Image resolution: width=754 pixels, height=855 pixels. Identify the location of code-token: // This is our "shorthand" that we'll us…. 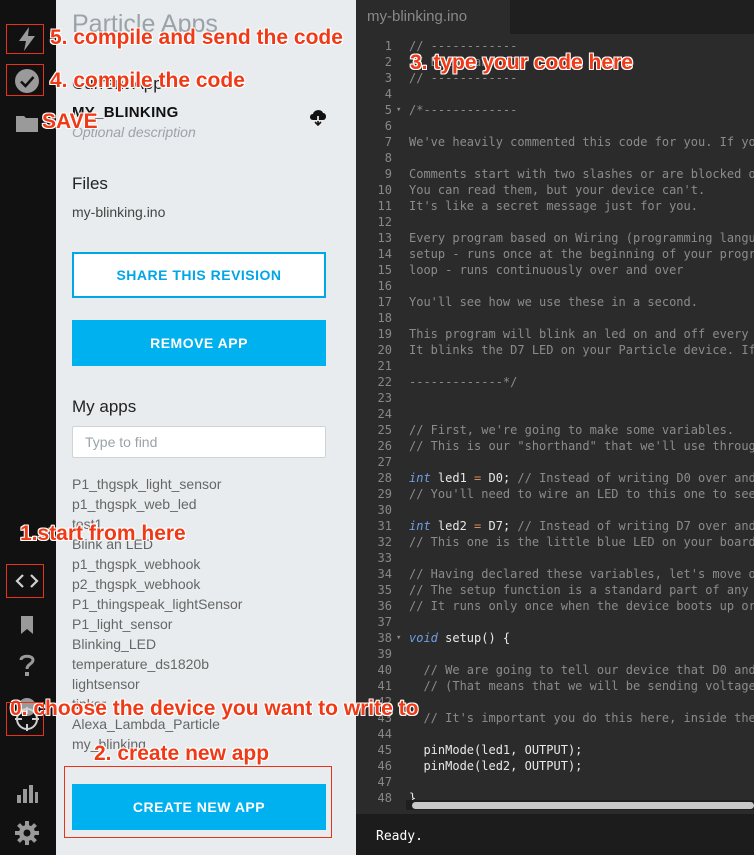
(581, 446).